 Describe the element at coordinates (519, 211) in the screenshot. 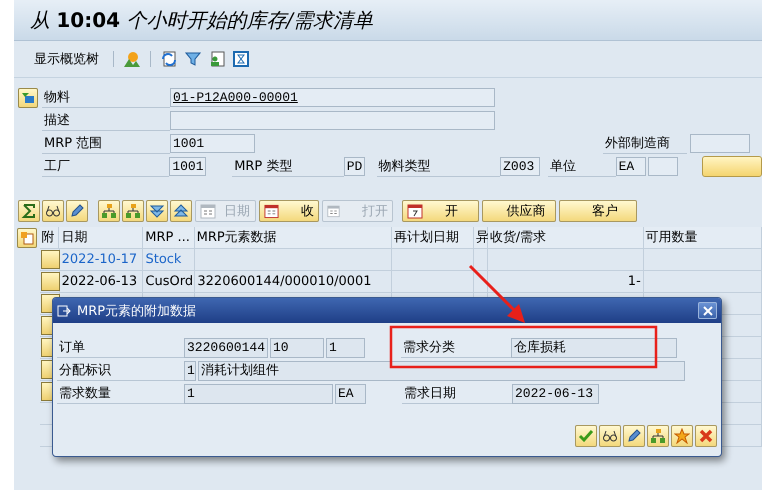

I see `text-button: 供应商` at that location.